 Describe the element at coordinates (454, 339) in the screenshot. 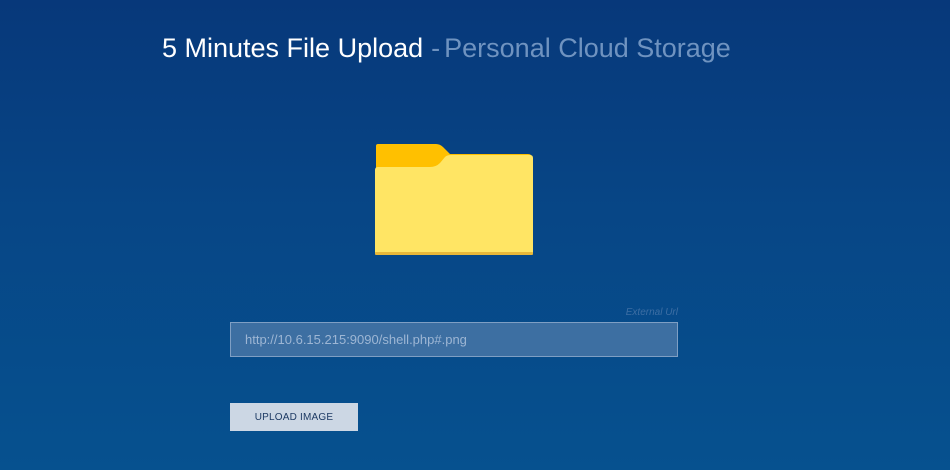

I see `external-url-input` at that location.